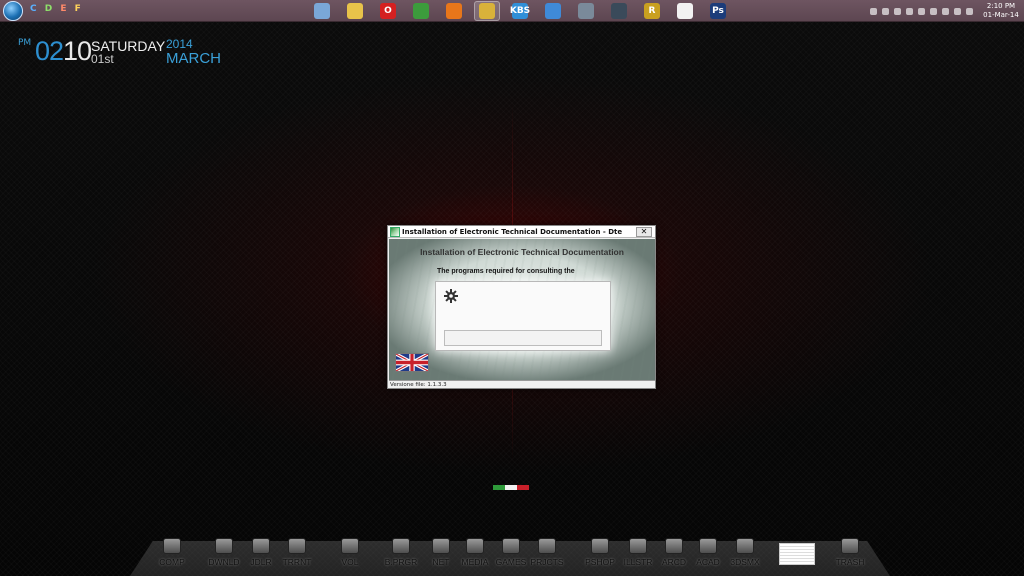  What do you see at coordinates (511, 562) in the screenshot?
I see `dock-item-label: GAMES` at bounding box center [511, 562].